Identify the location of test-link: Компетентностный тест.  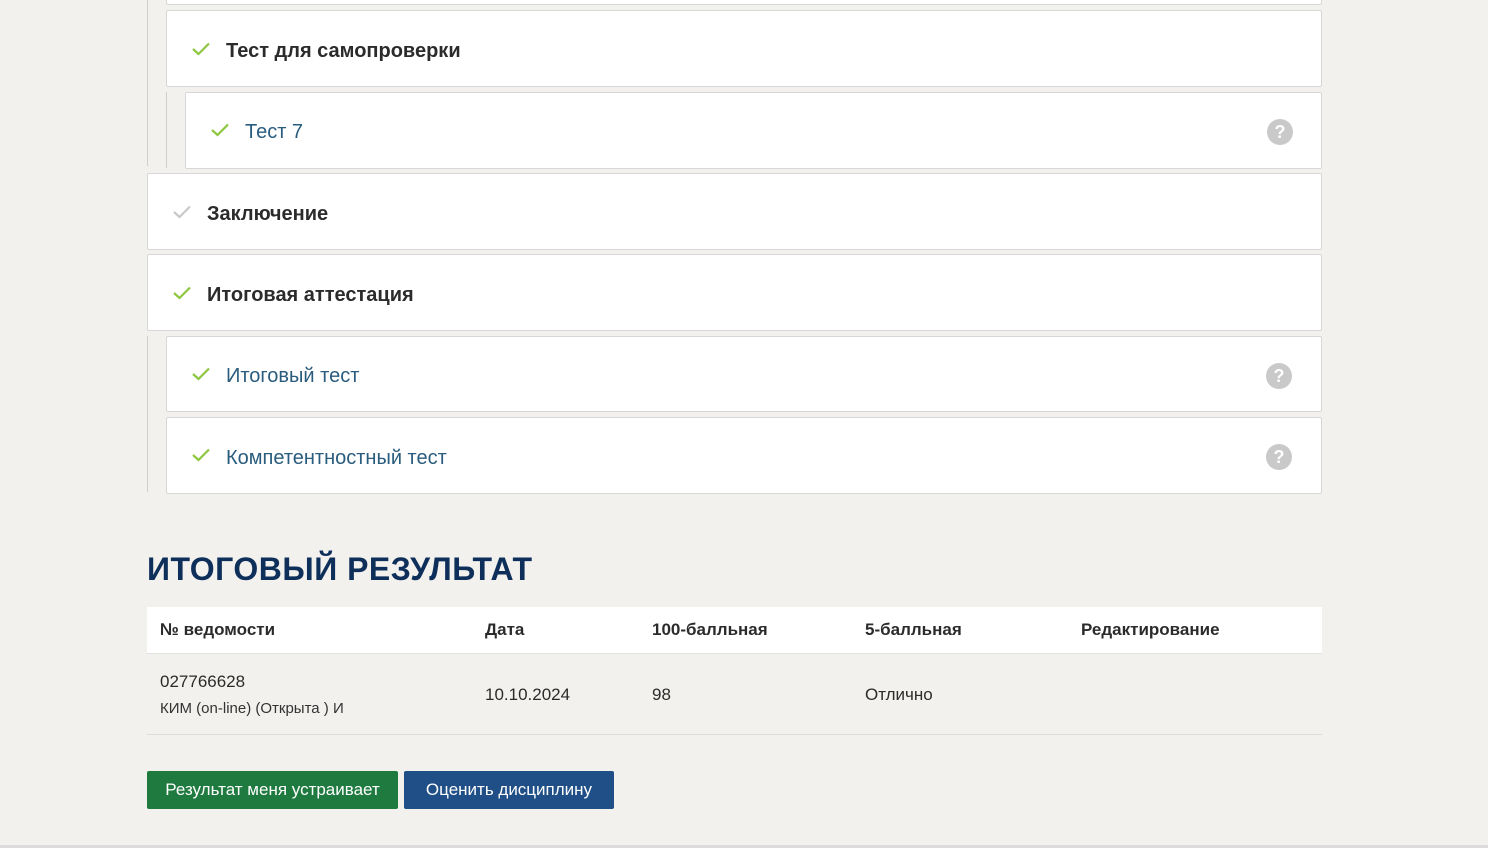
(336, 458).